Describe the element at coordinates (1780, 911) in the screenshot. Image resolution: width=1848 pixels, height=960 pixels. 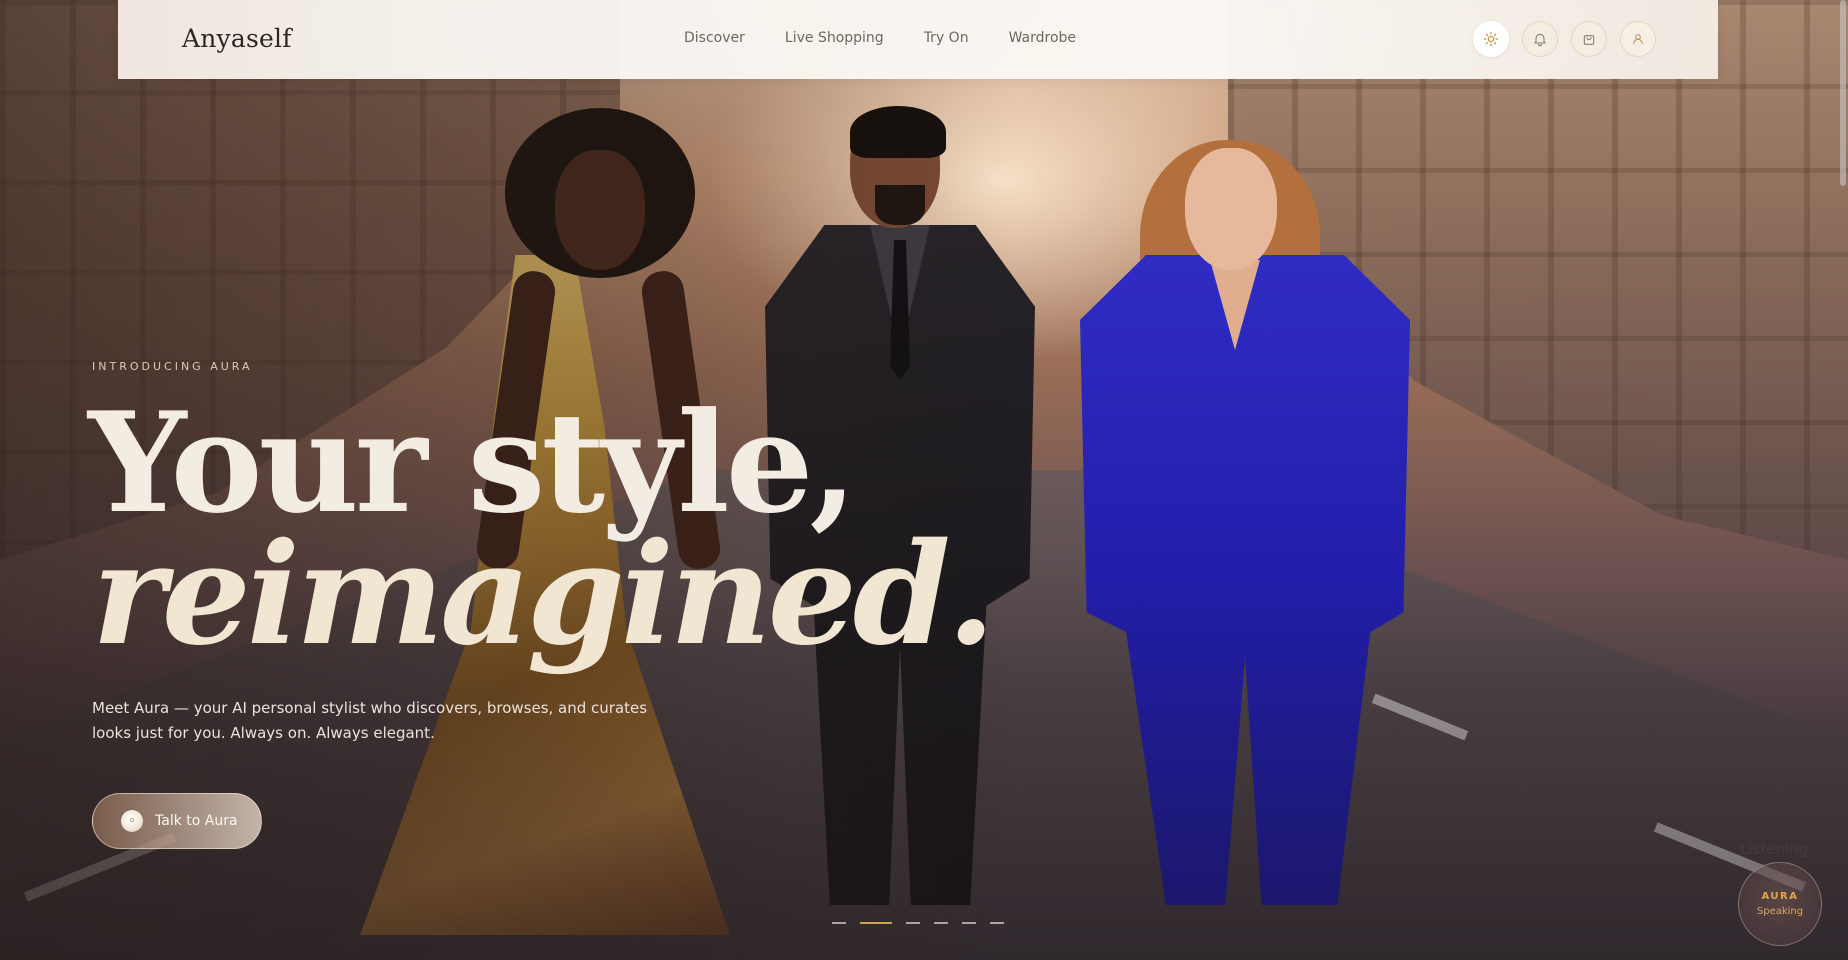
I see `aura-orb-status: Speaking` at that location.